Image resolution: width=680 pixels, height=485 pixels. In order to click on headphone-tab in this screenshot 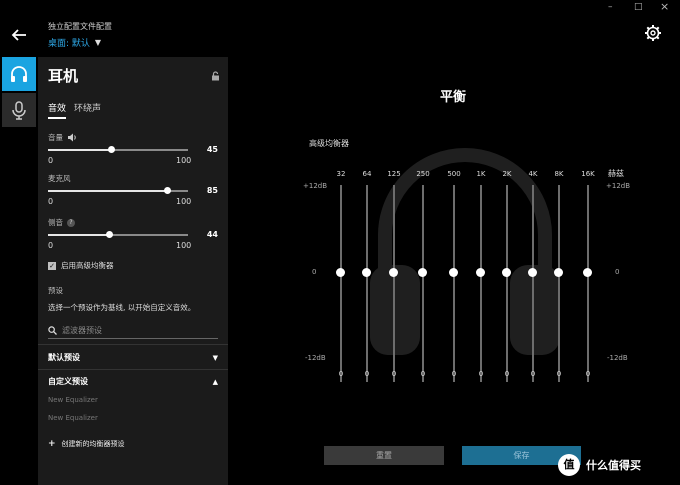, I will do `click(19, 74)`.